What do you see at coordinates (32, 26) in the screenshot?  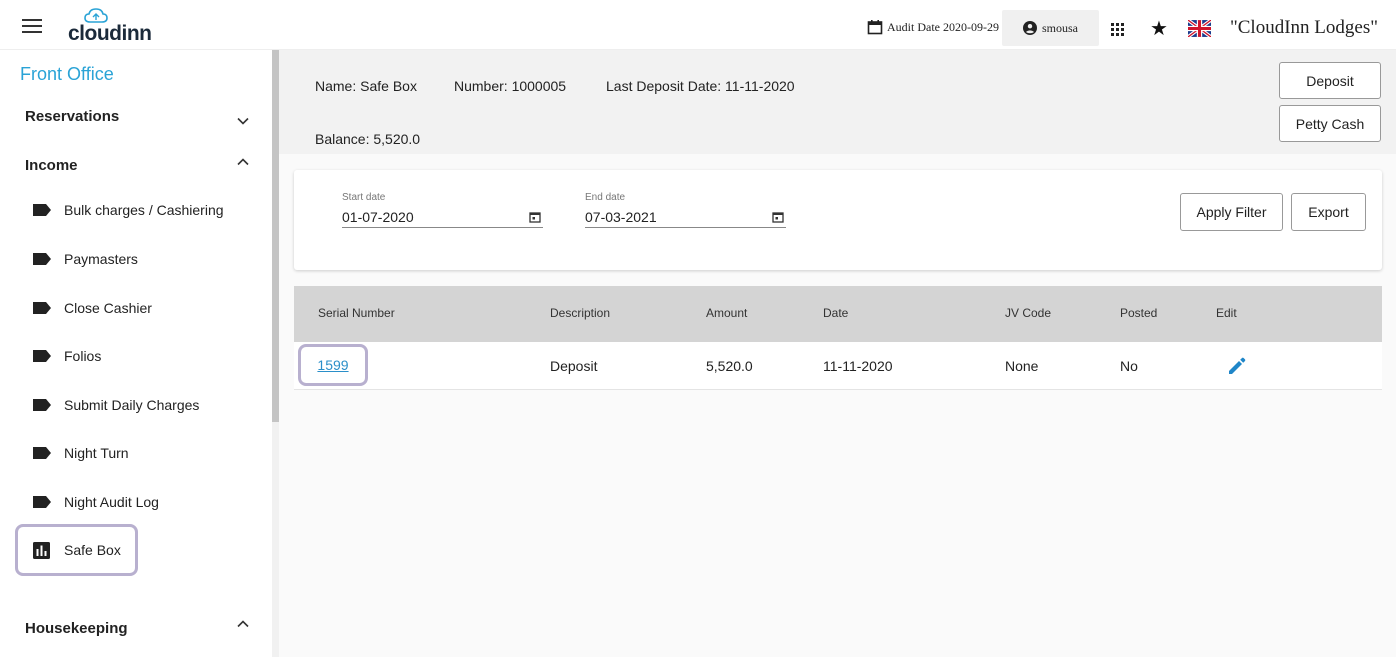 I see `menu-icon` at bounding box center [32, 26].